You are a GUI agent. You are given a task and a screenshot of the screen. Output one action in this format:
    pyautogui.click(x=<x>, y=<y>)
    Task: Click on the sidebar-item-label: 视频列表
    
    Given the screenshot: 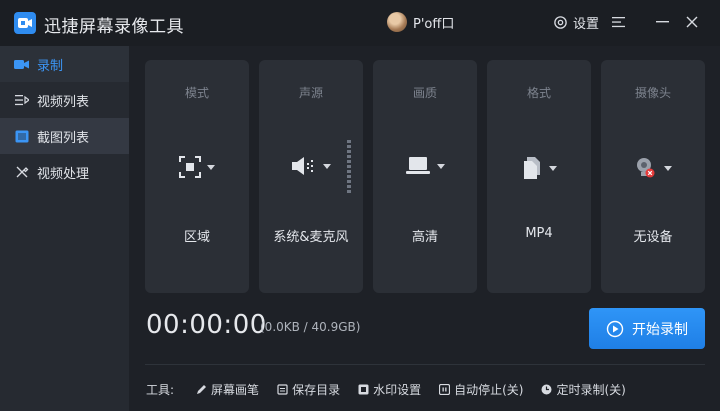 What is the action you would take?
    pyautogui.click(x=63, y=102)
    